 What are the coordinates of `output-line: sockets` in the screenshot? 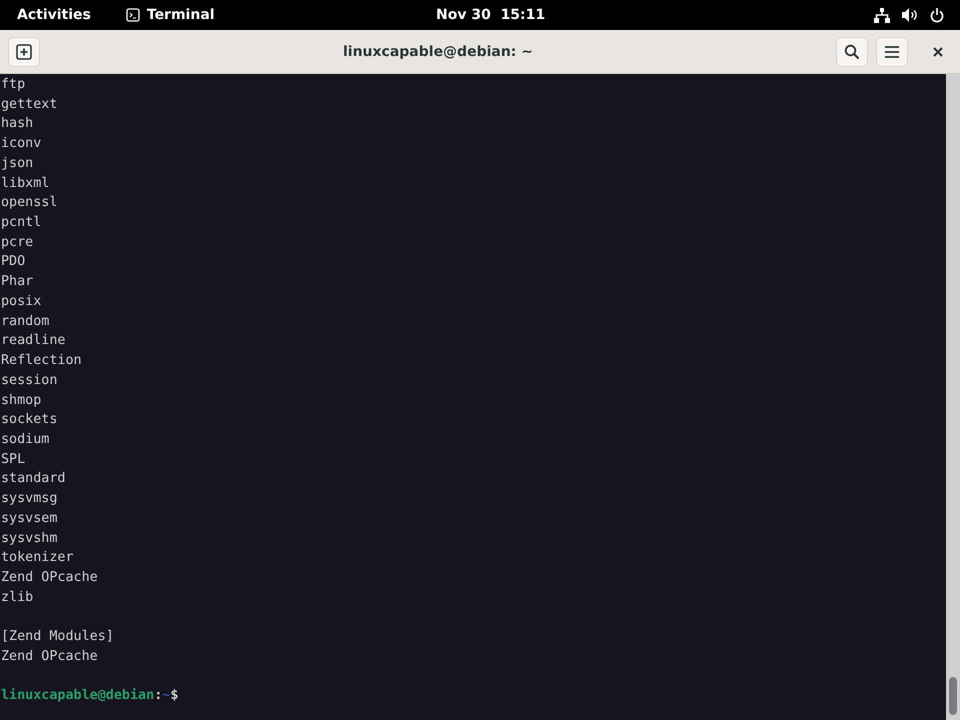 It's located at (29, 420).